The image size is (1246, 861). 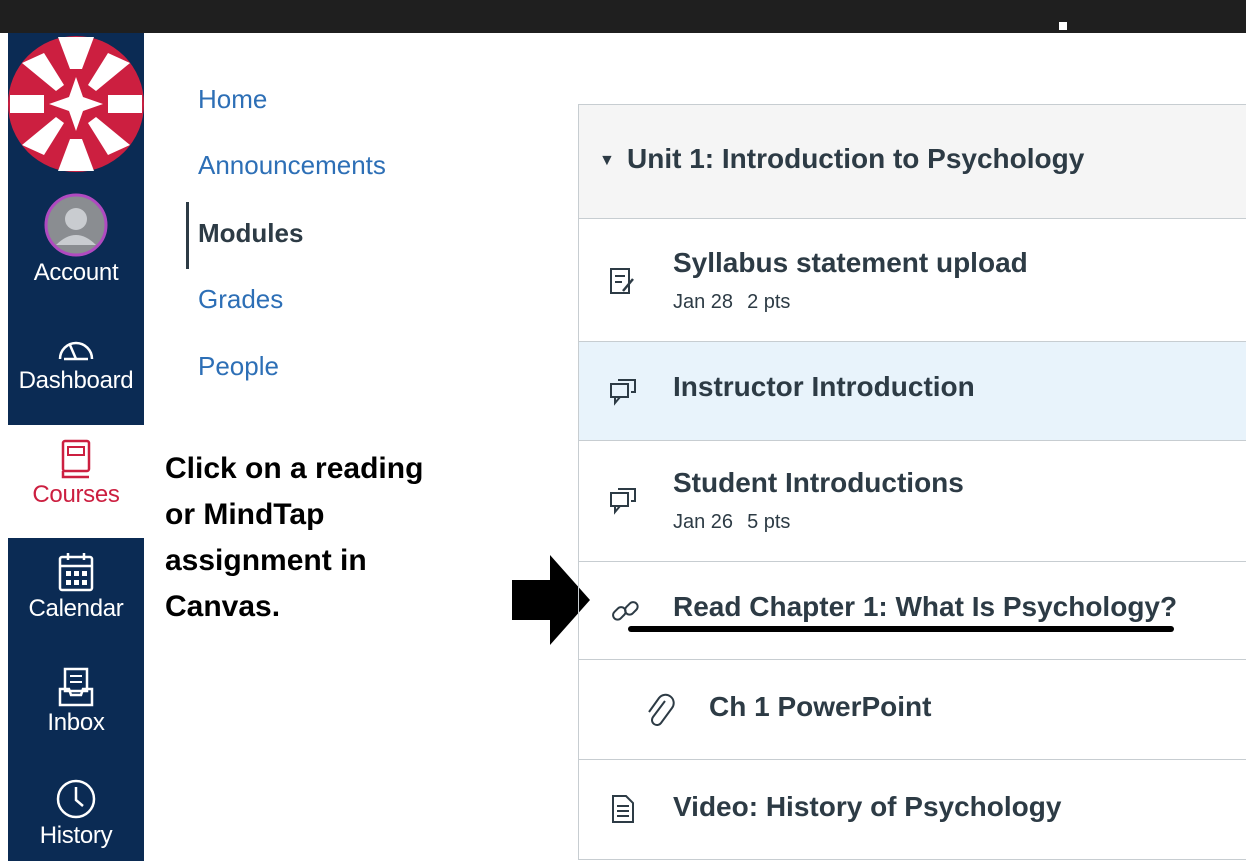 I want to click on nav-inbox-label: Inbox, so click(x=76, y=722).